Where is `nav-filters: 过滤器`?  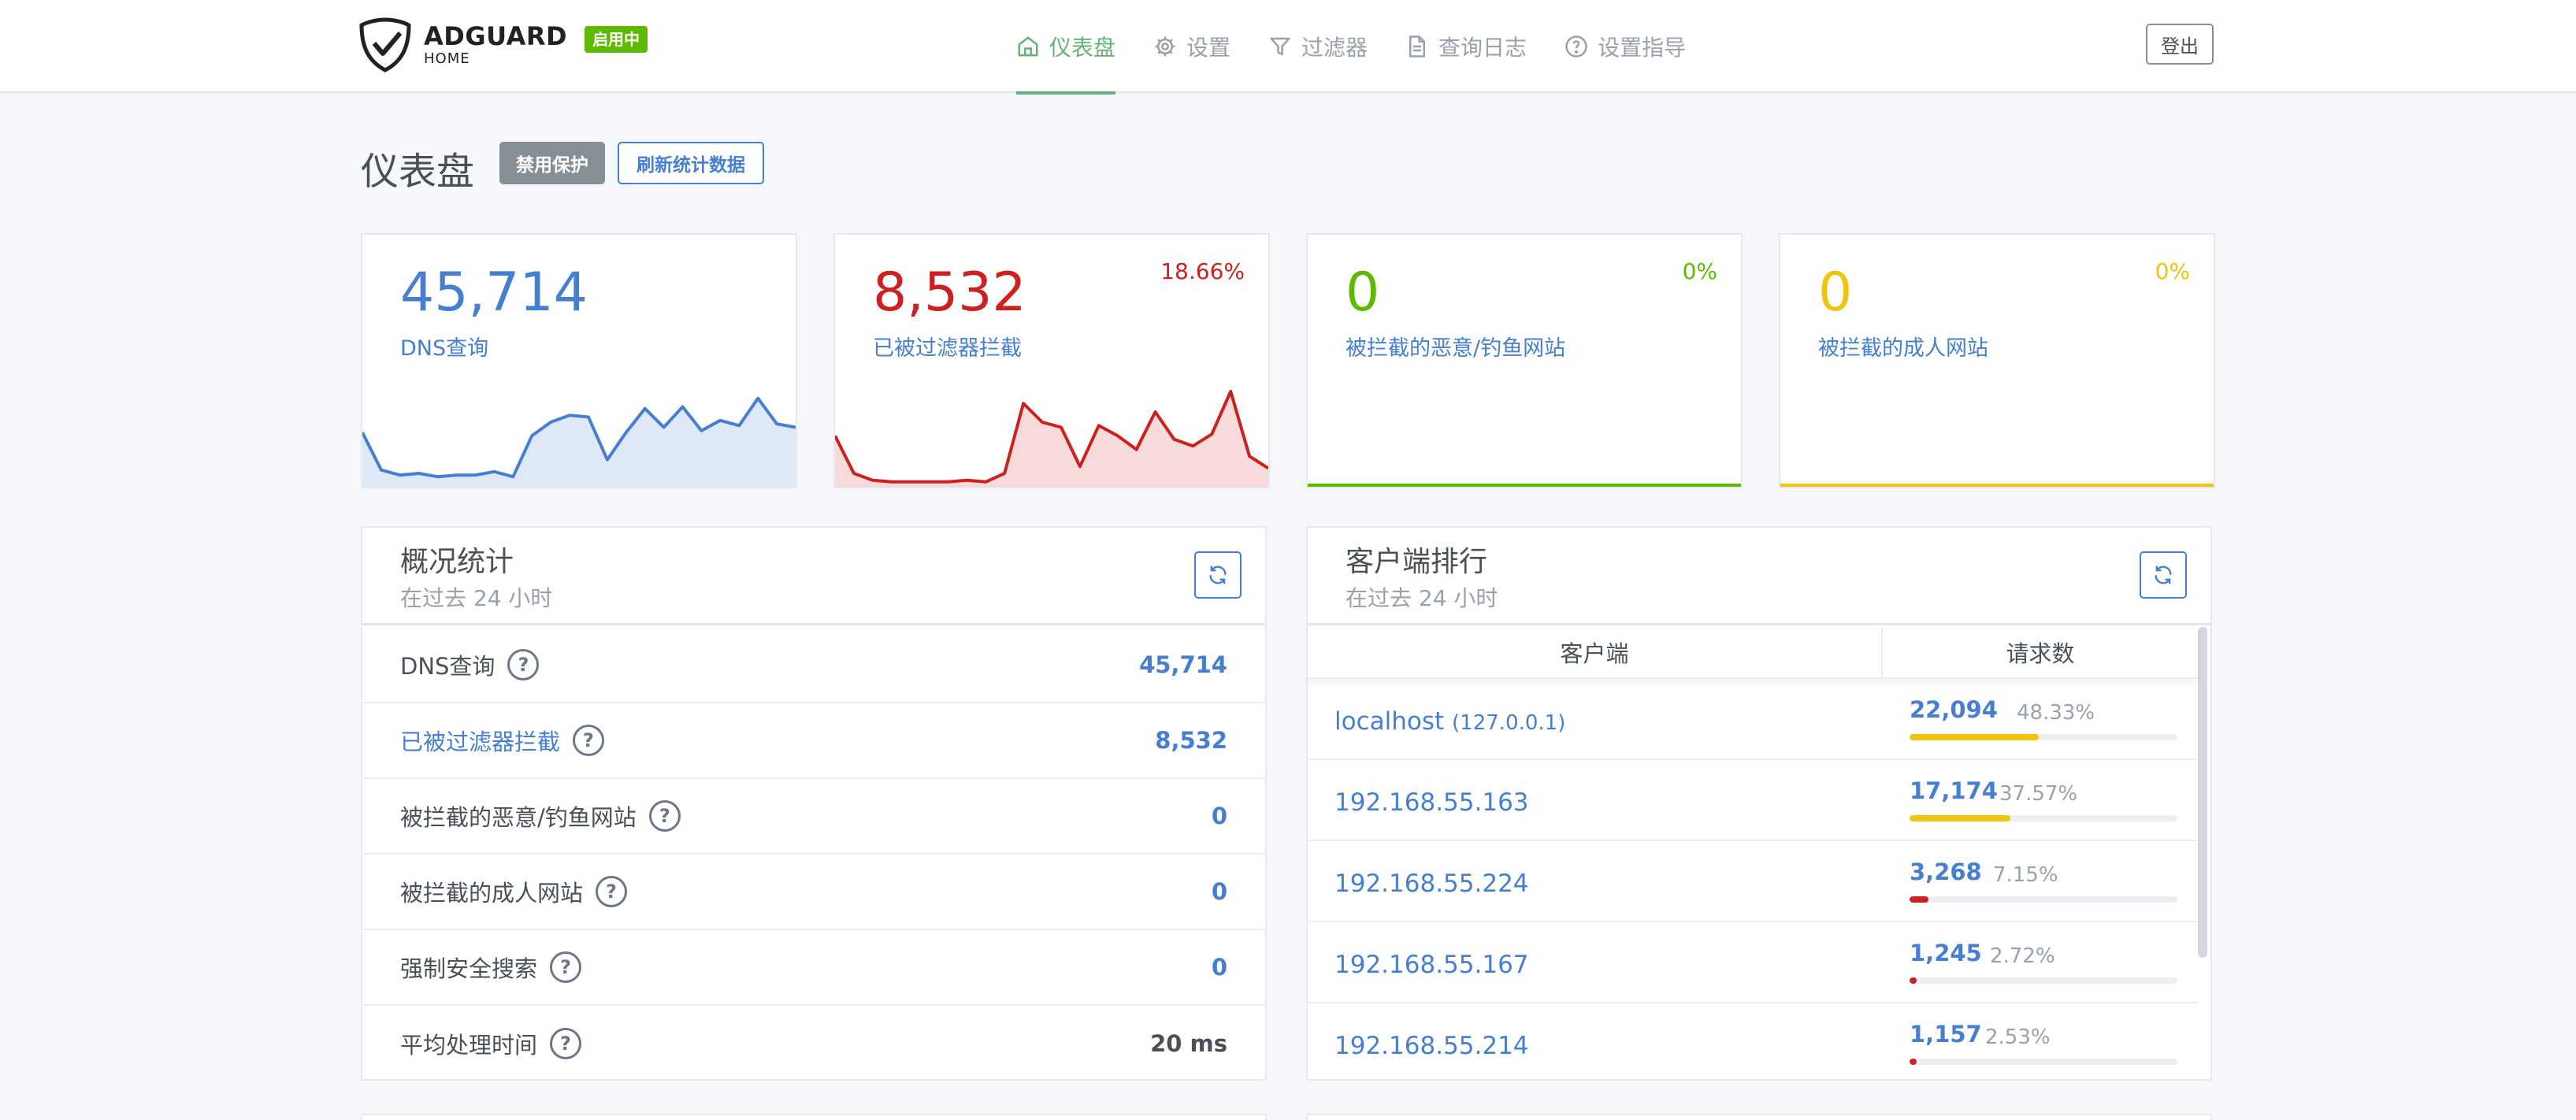 nav-filters: 过滤器 is located at coordinates (1318, 46).